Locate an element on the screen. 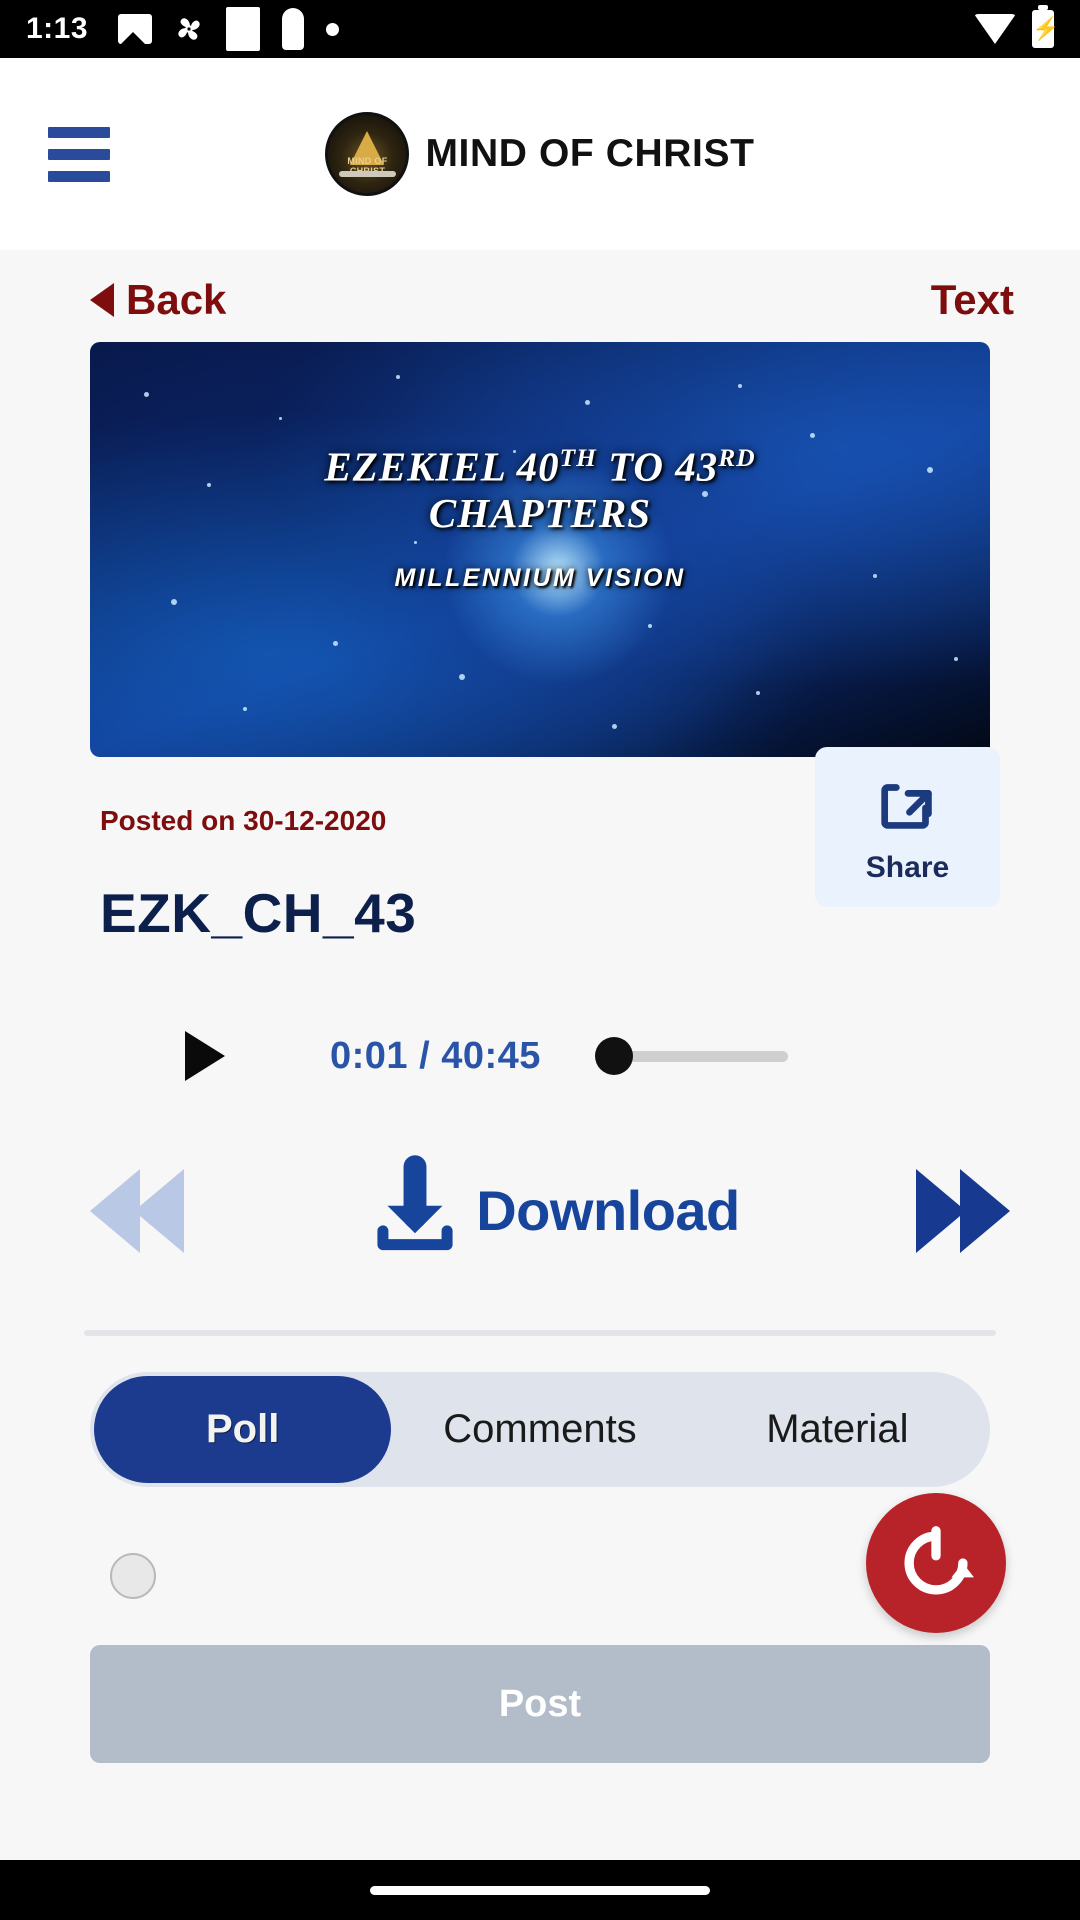  share-button-label: Share is located at coordinates (907, 867).